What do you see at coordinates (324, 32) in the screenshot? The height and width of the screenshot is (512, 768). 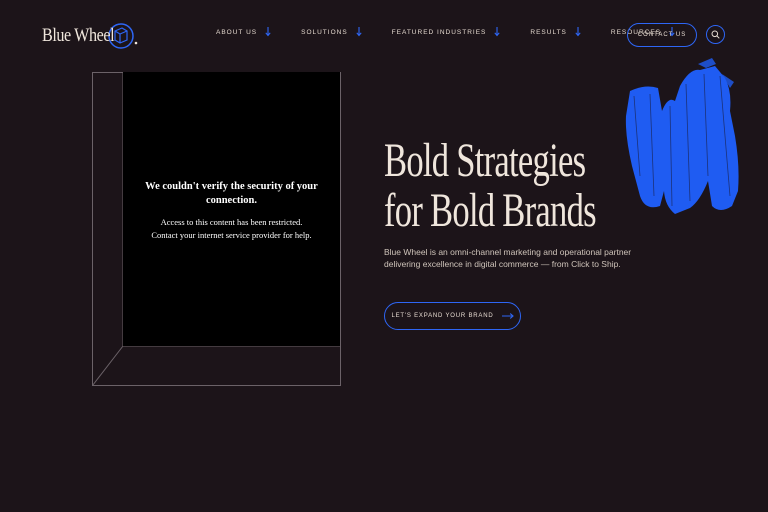 I see `nav-item-label: SOLUTIONS` at bounding box center [324, 32].